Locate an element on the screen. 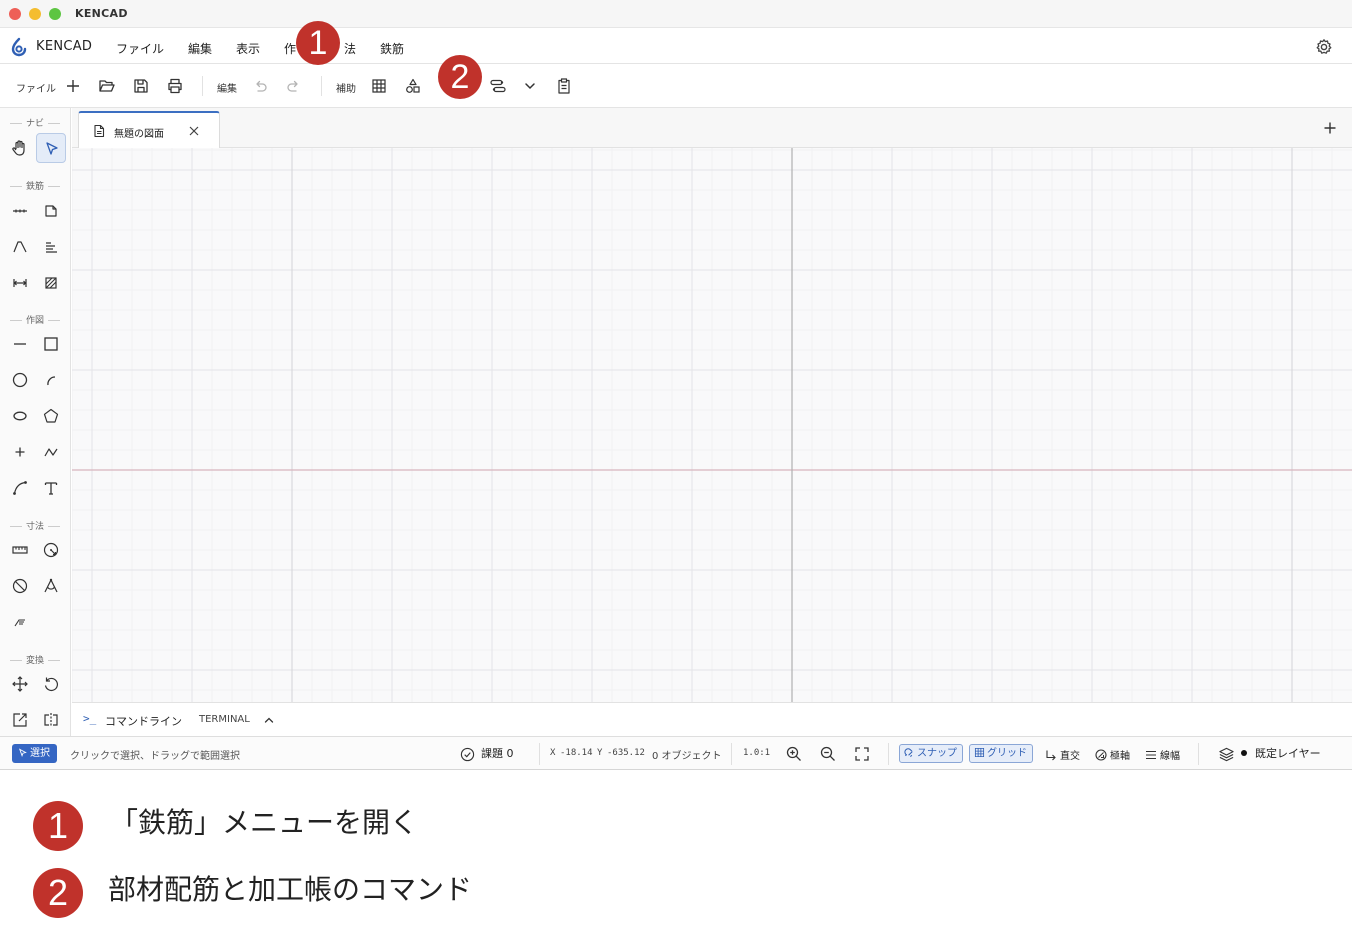 This screenshot has width=1352, height=950. mirror-tool is located at coordinates (51, 720).